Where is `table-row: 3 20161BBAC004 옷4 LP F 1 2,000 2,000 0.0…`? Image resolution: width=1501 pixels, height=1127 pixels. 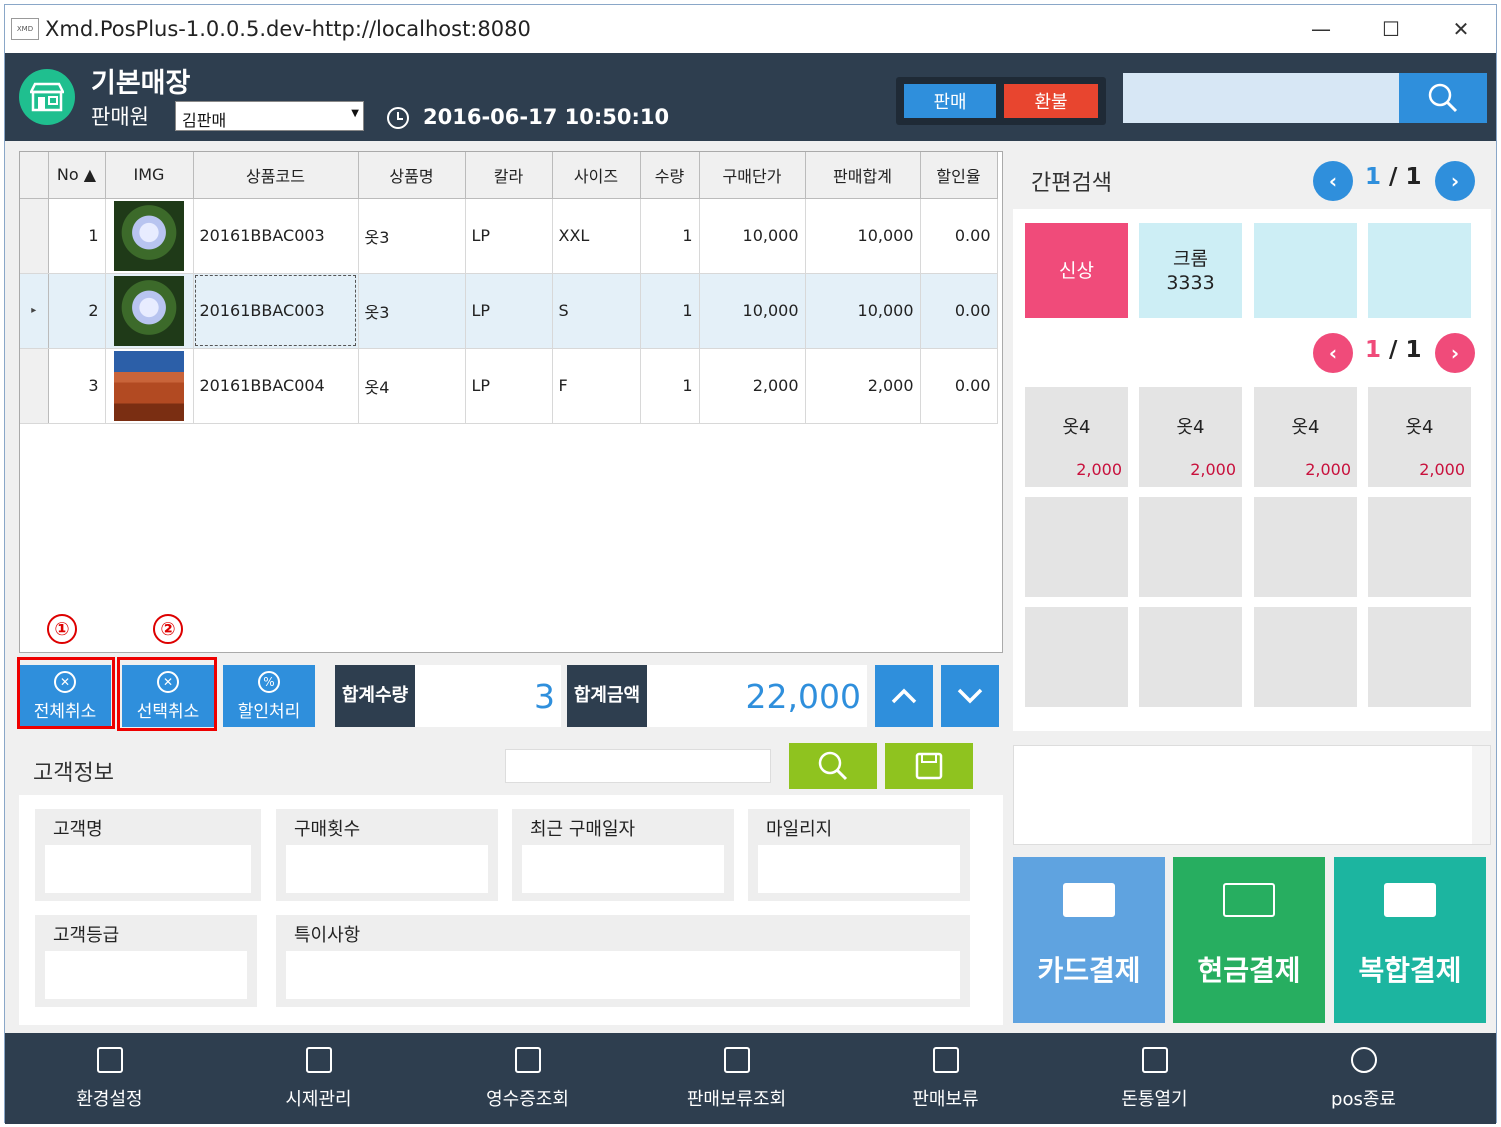 table-row: 3 20161BBAC004 옷4 LP F 1 2,000 2,000 0.0… is located at coordinates (509, 386).